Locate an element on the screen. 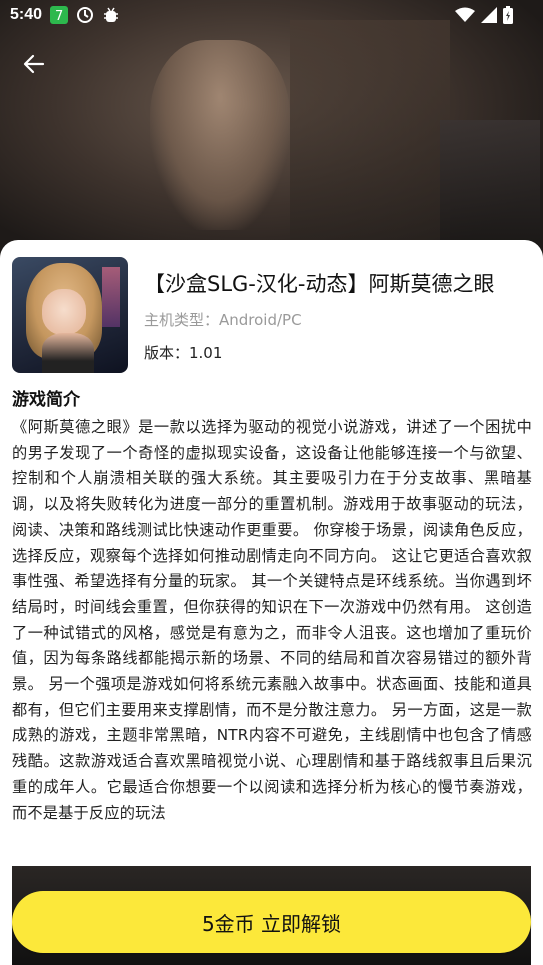 The image size is (543, 965). signal-icon is located at coordinates (489, 17).